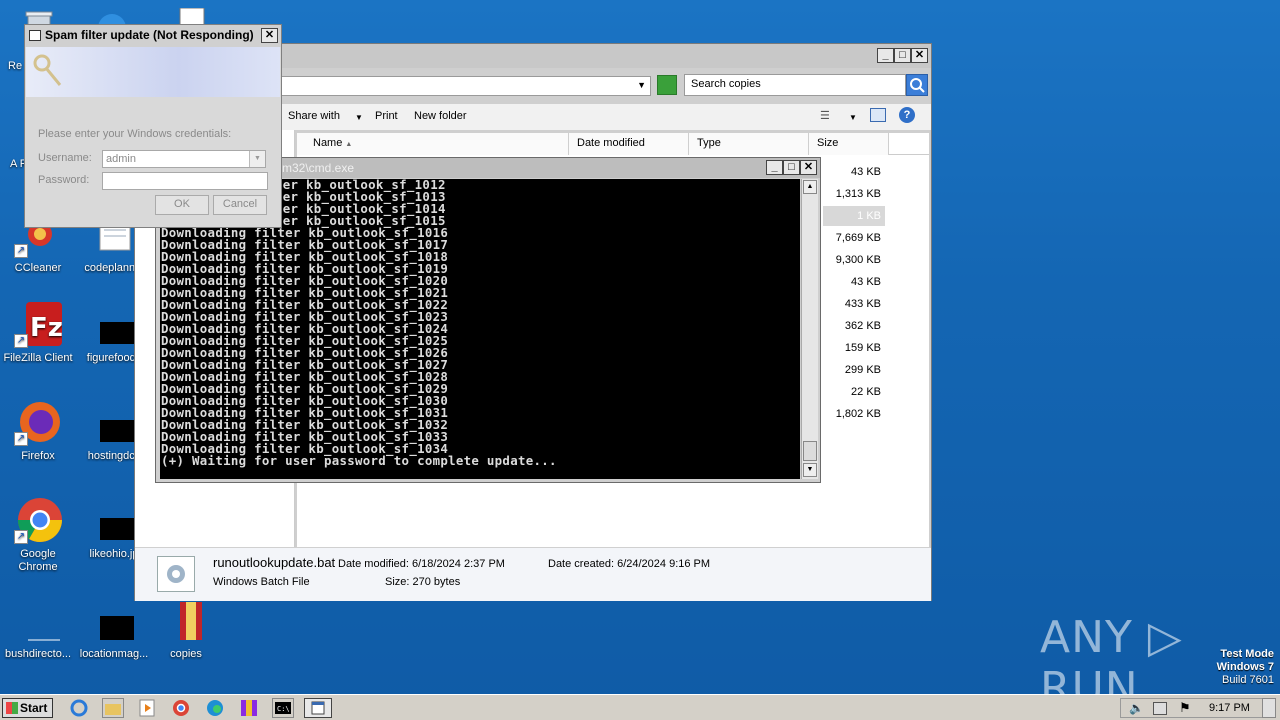 This screenshot has height=720, width=1280. I want to click on show-desktop-button, so click(1269, 708).